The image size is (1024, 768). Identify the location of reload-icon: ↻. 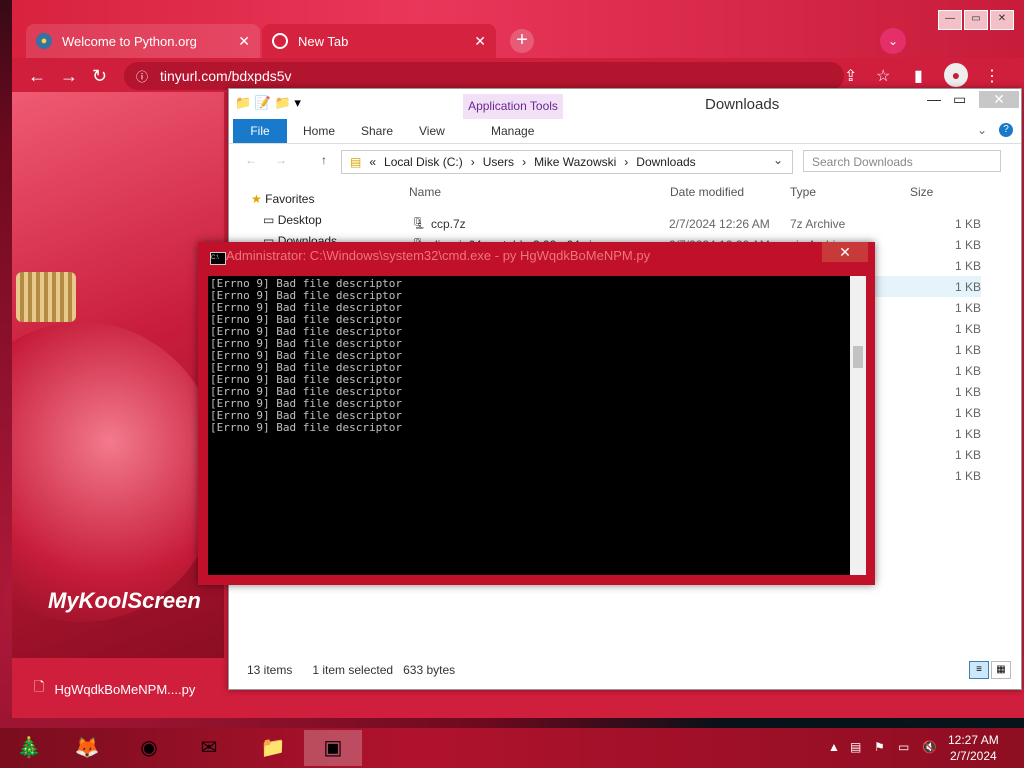
(99, 76).